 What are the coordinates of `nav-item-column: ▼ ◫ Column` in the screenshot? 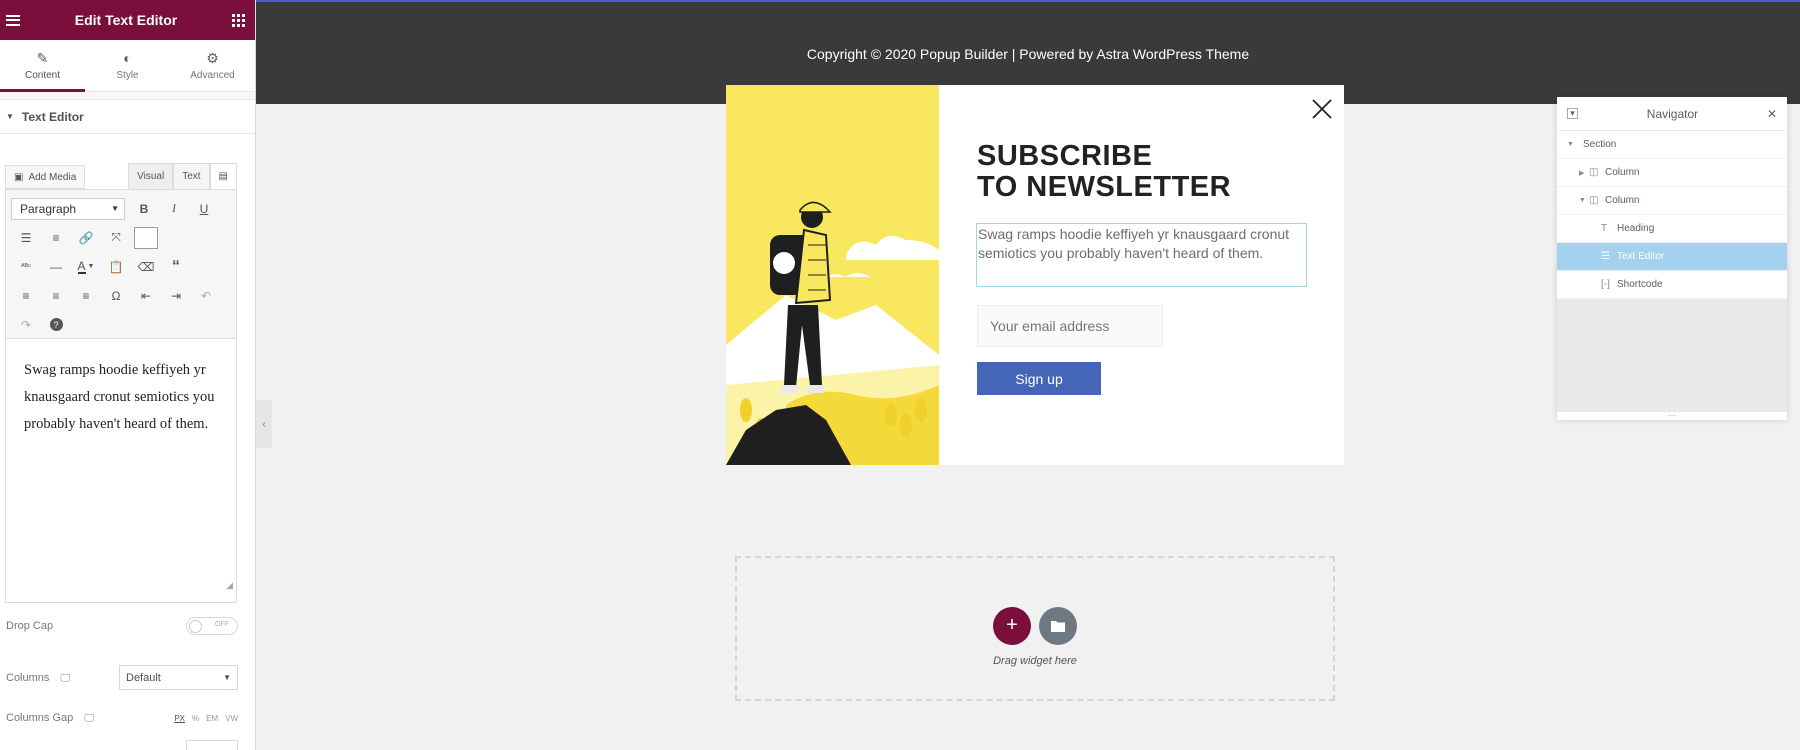 It's located at (1672, 201).